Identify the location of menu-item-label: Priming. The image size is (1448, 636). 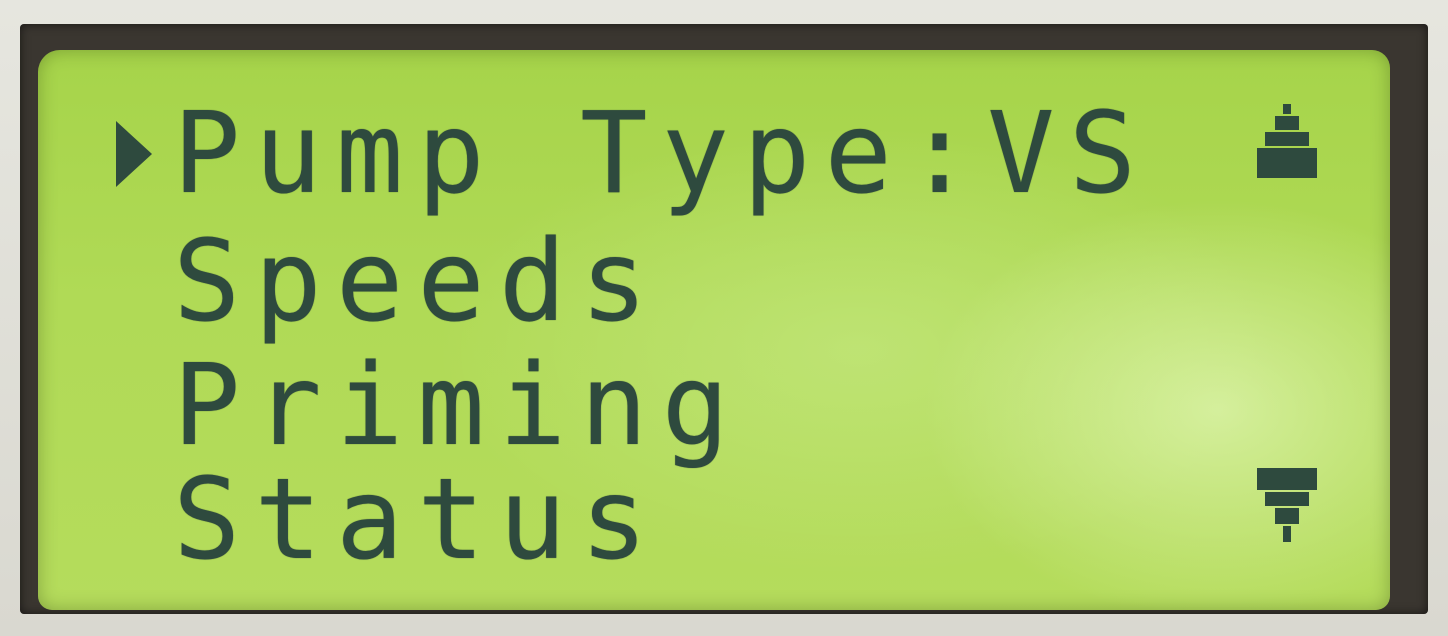
(458, 406).